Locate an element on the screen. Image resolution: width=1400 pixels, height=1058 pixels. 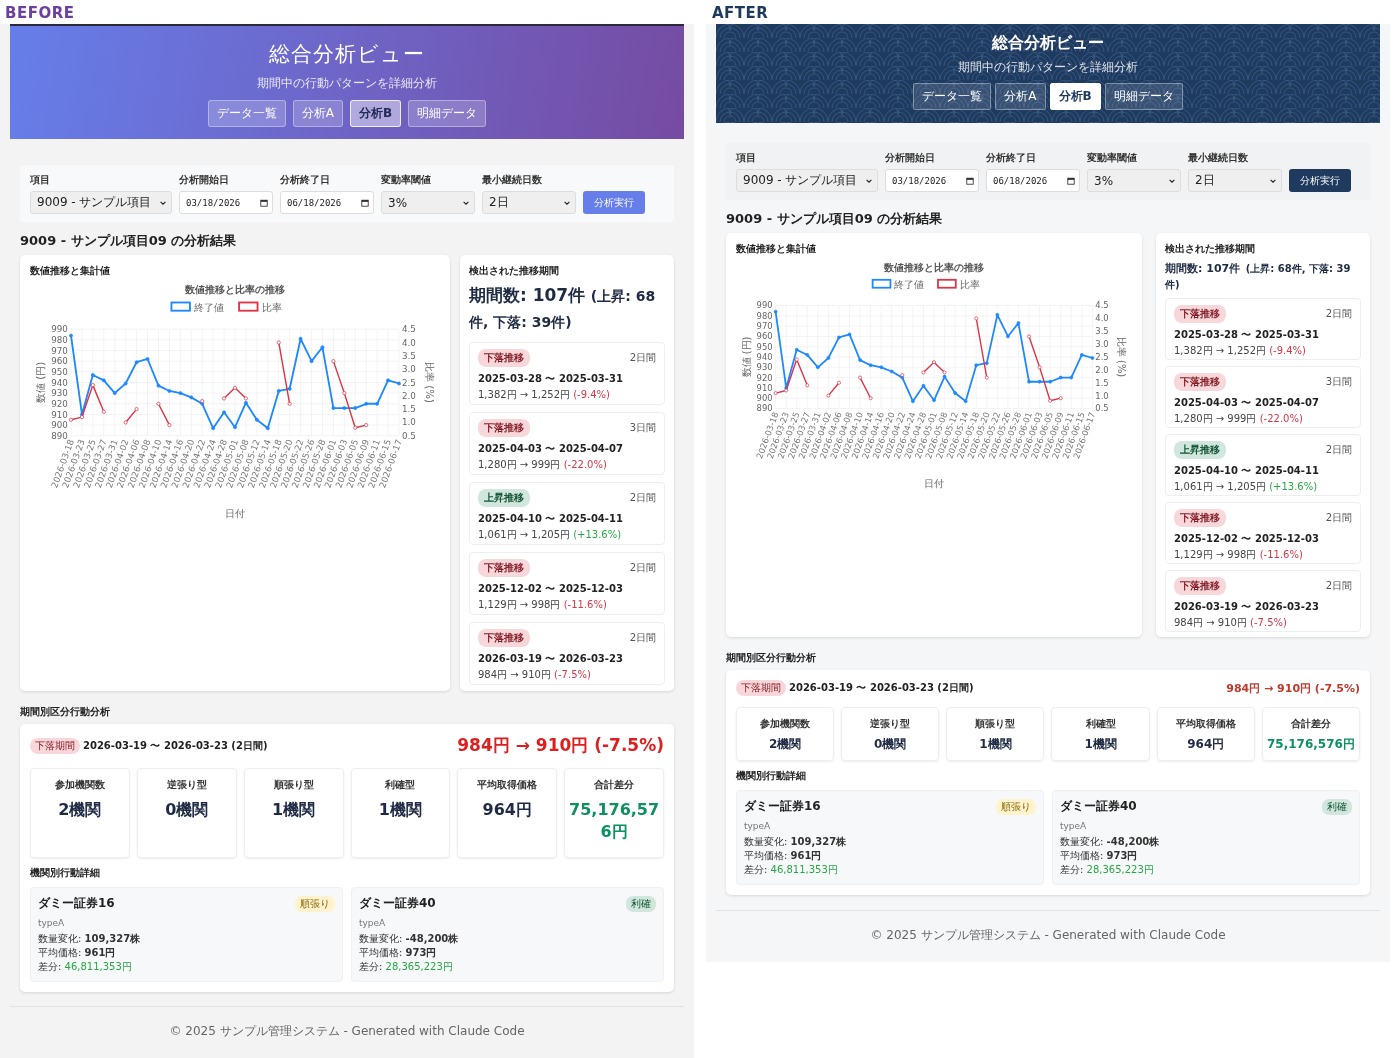
nav-tab: データ一覧 is located at coordinates (952, 96).